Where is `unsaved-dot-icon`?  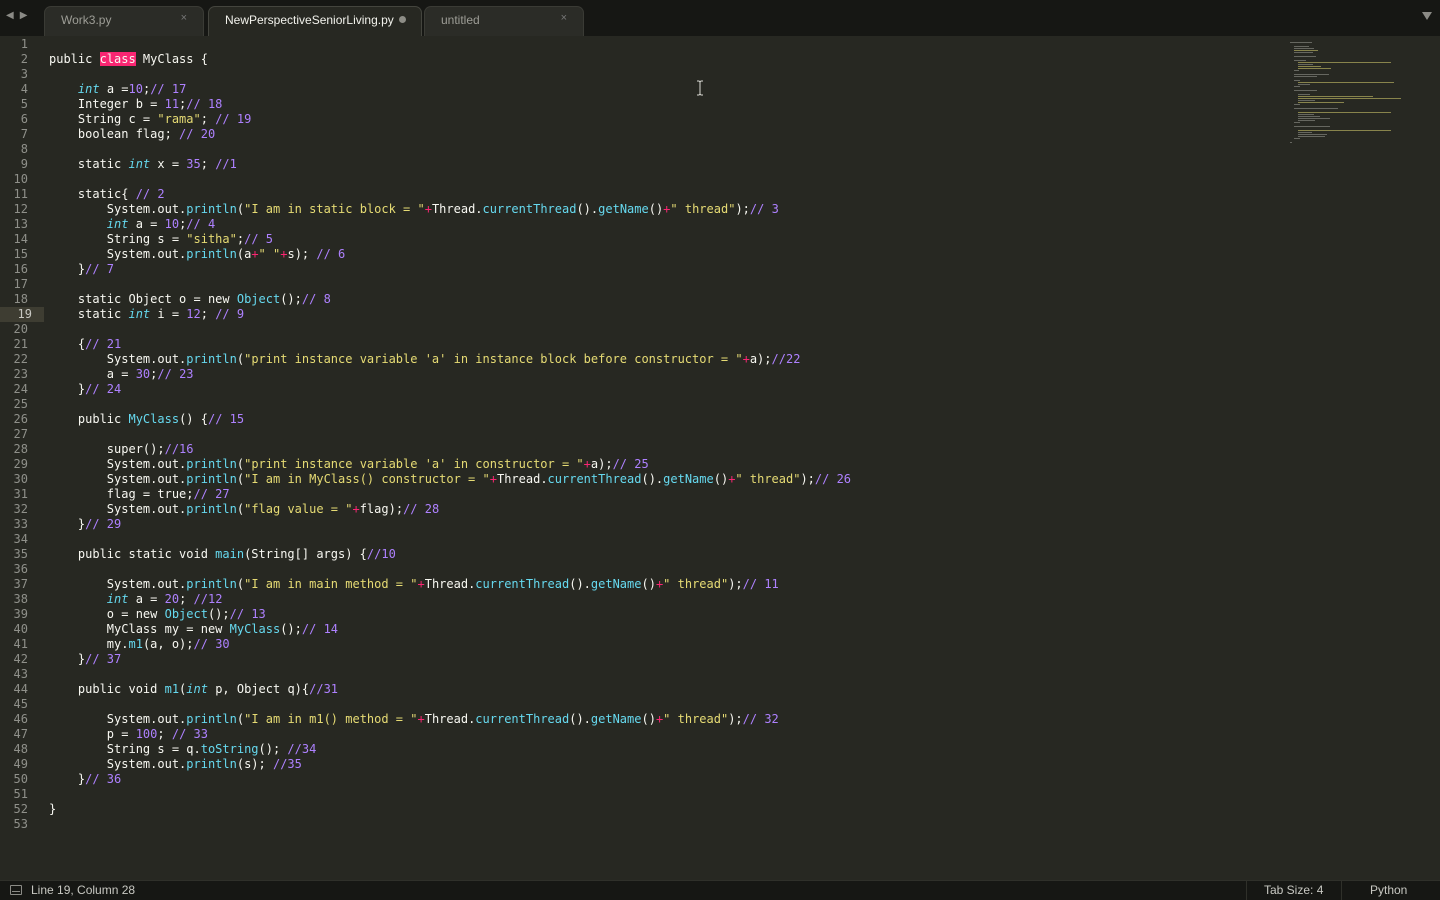
unsaved-dot-icon is located at coordinates (402, 19).